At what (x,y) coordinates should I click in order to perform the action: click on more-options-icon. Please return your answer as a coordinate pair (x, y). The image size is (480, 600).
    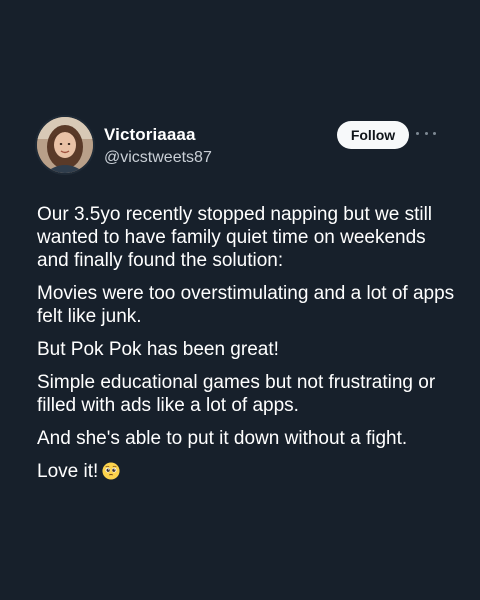
    Looking at the image, I should click on (426, 133).